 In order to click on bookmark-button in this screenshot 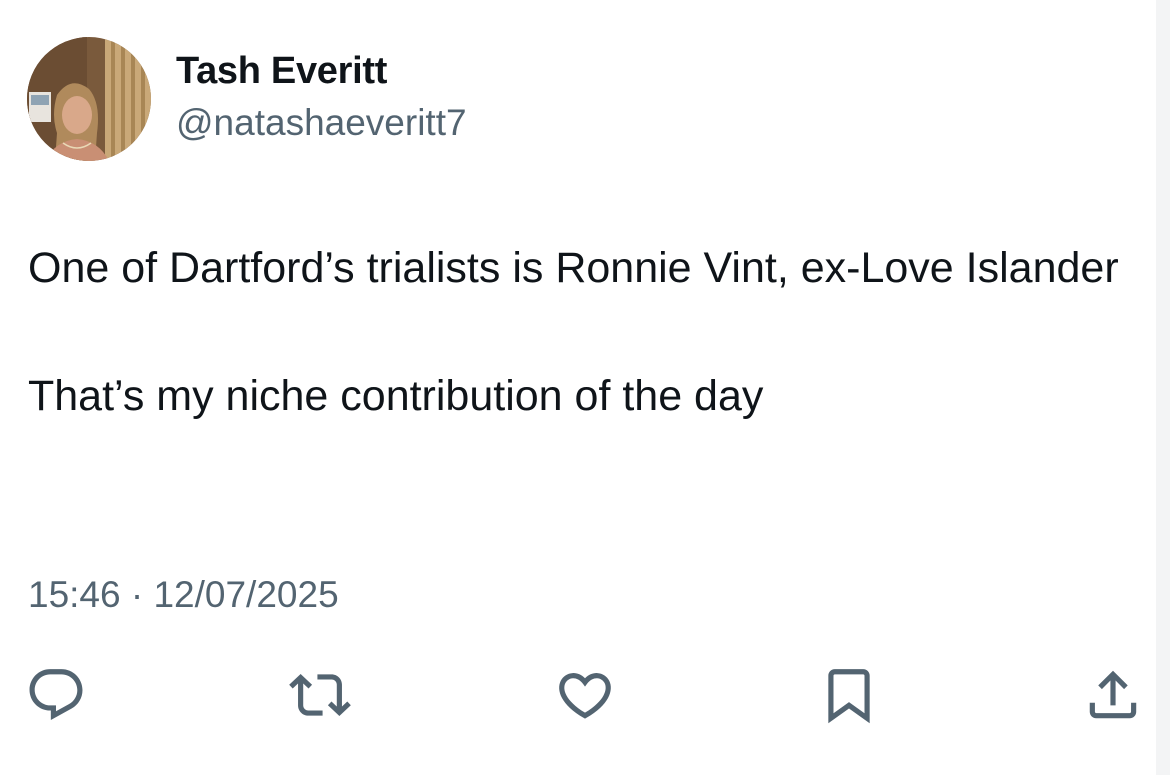, I will do `click(849, 695)`.